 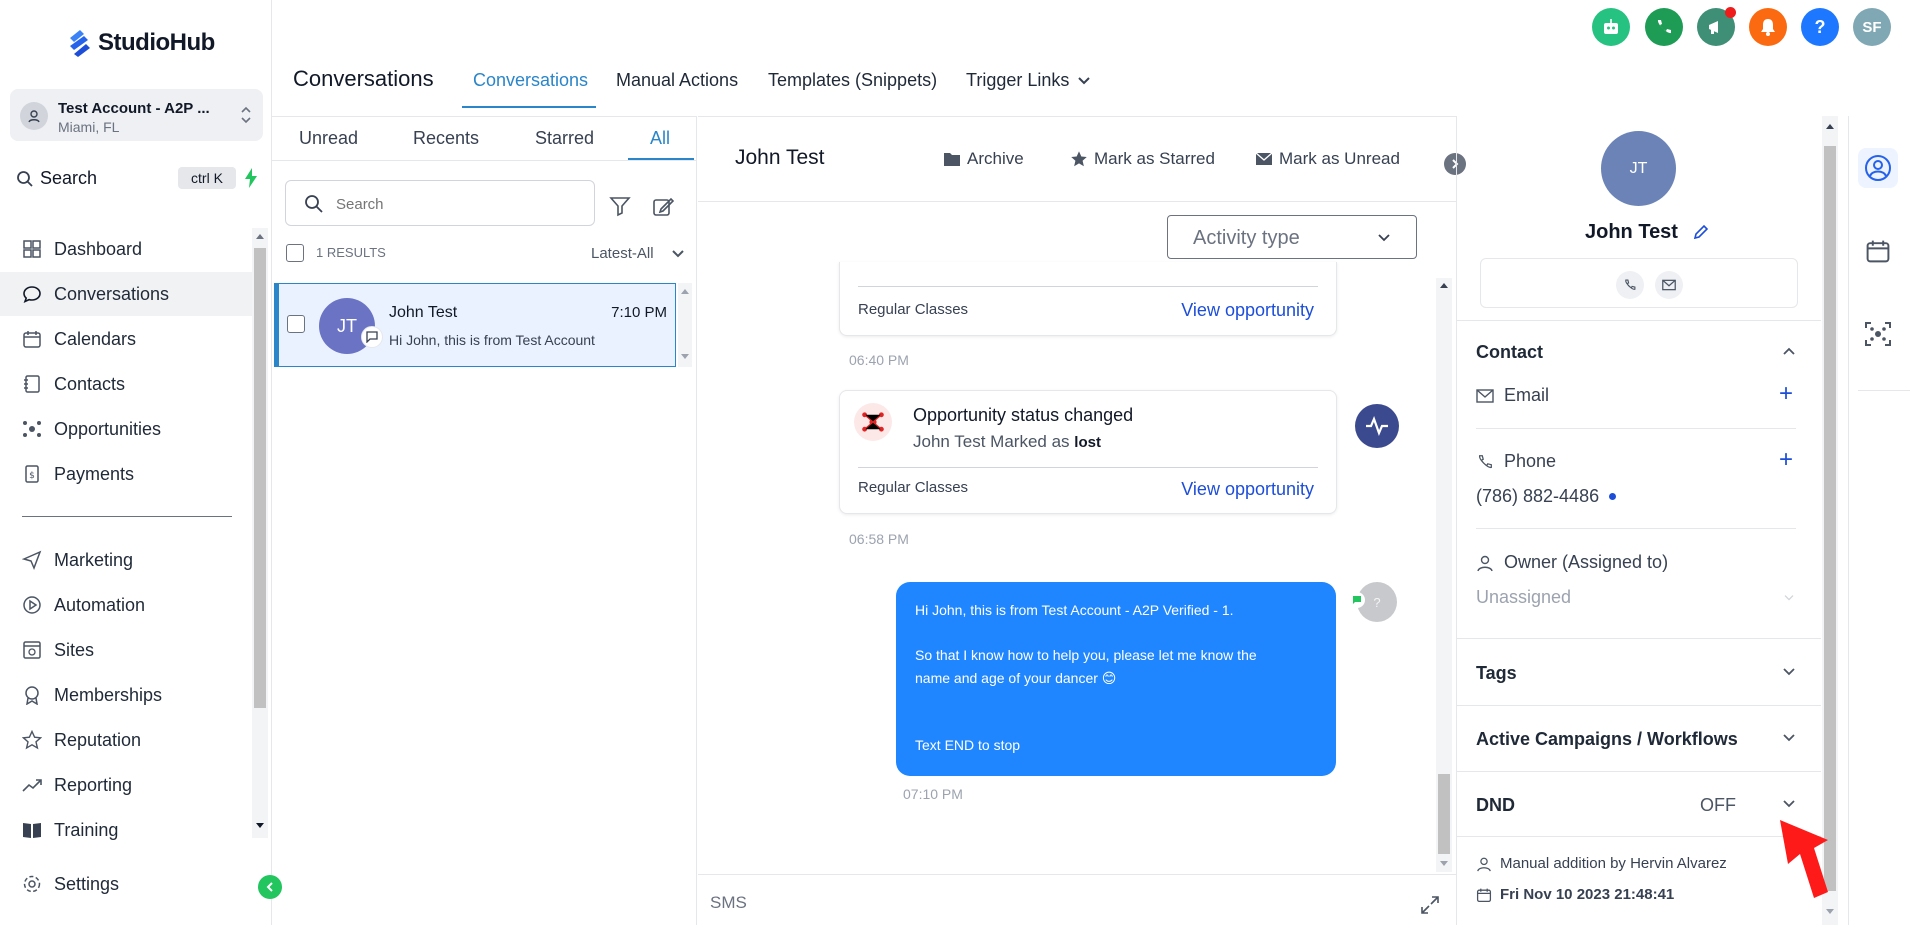 I want to click on sites-icon, so click(x=32, y=650).